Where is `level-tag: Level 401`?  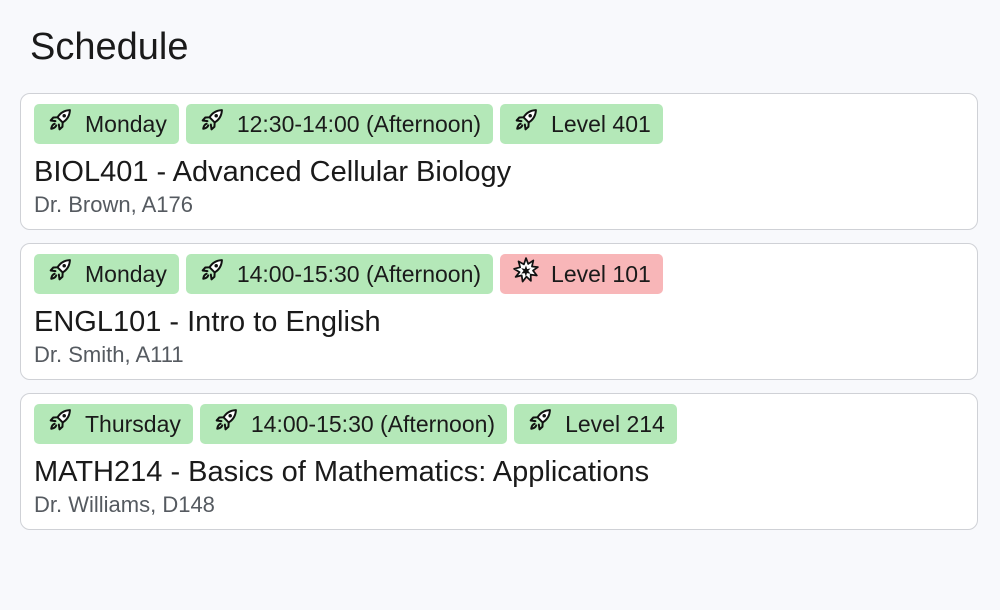
level-tag: Level 401 is located at coordinates (581, 124).